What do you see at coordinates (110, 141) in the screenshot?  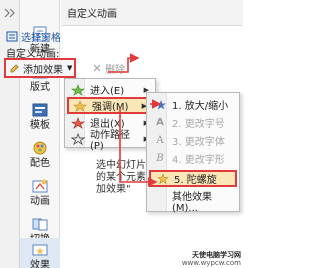 I see `menu-item-motion-path: 动作路径(P) ▶` at bounding box center [110, 141].